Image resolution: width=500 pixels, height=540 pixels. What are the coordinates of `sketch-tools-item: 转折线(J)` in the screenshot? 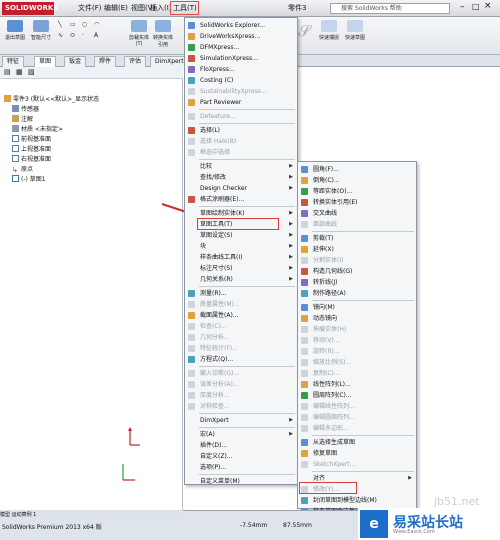 It's located at (357, 282).